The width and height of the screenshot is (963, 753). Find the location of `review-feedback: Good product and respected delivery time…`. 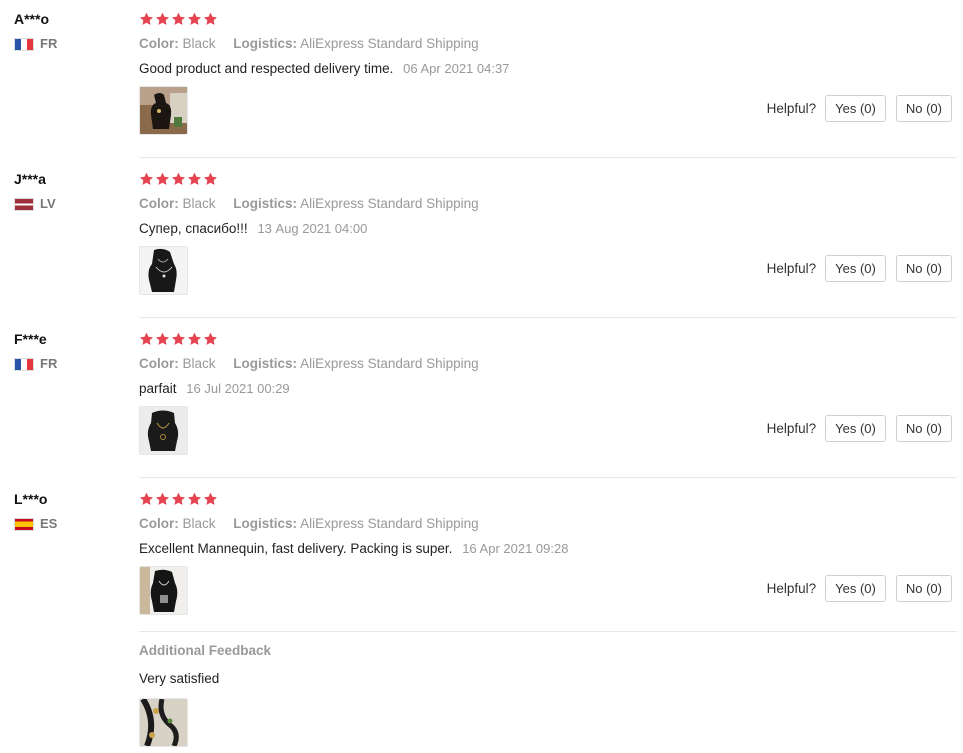

review-feedback: Good product and respected delivery time… is located at coordinates (549, 69).